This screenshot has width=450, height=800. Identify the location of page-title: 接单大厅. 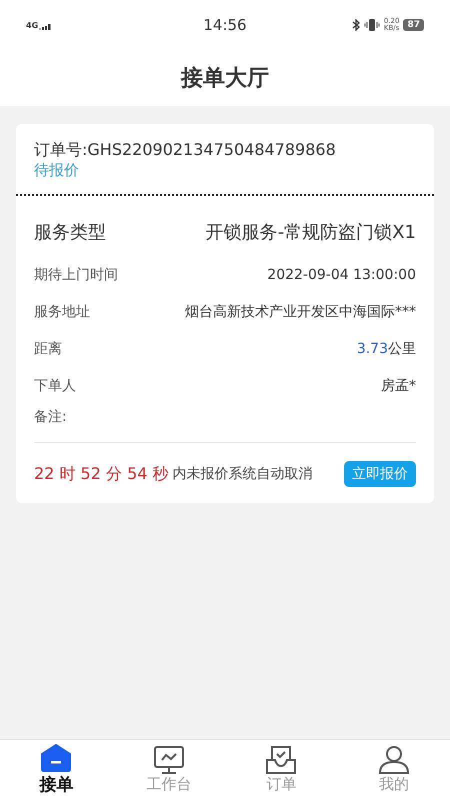
(225, 79).